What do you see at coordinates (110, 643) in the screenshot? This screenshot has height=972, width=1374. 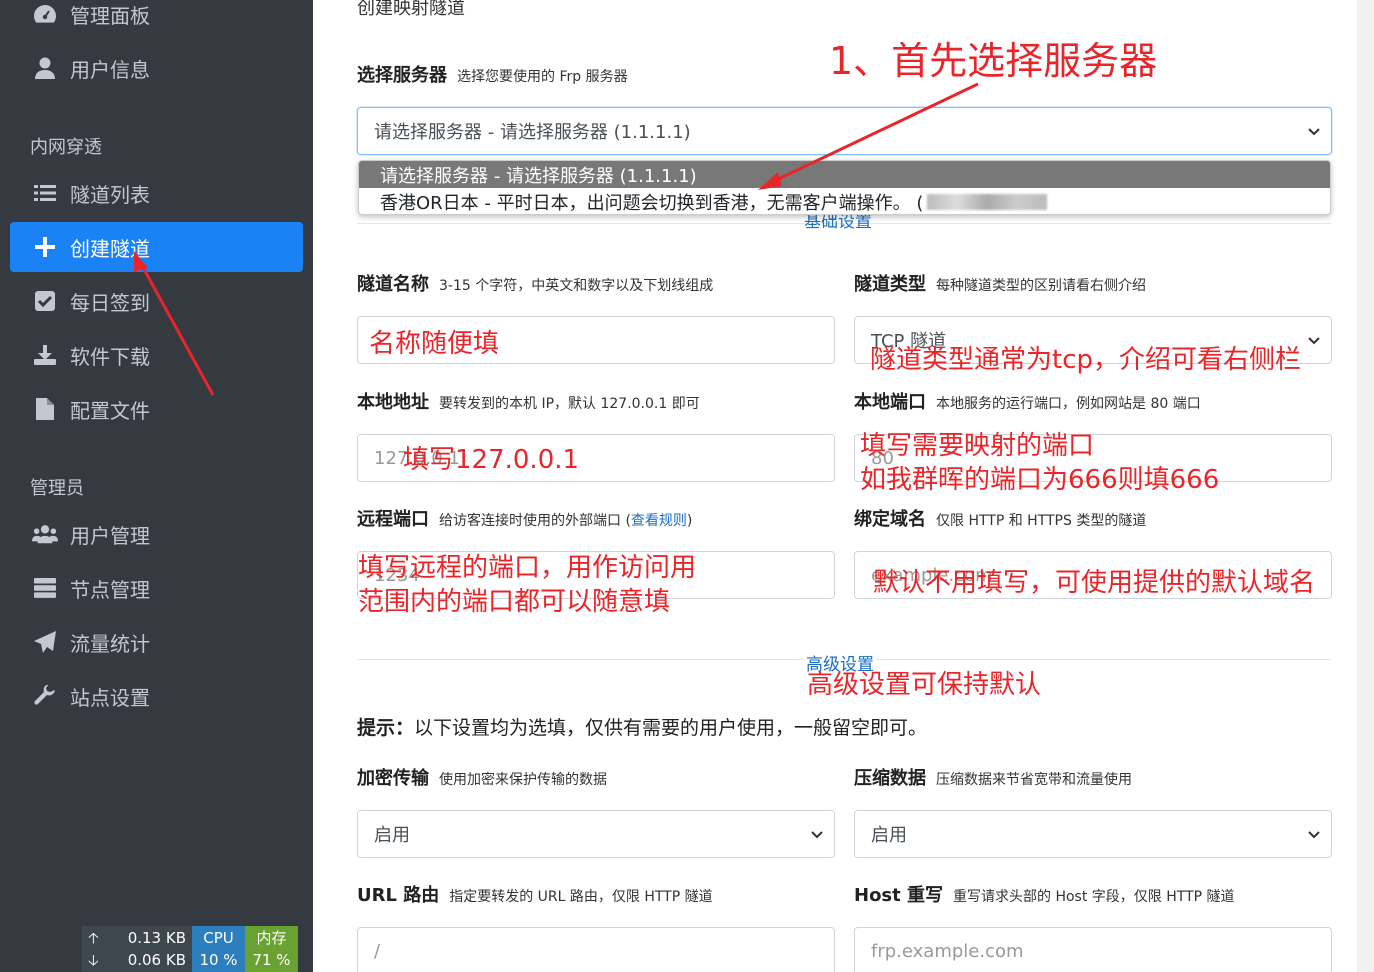 I see `sidebar-item-label: 流量统计` at bounding box center [110, 643].